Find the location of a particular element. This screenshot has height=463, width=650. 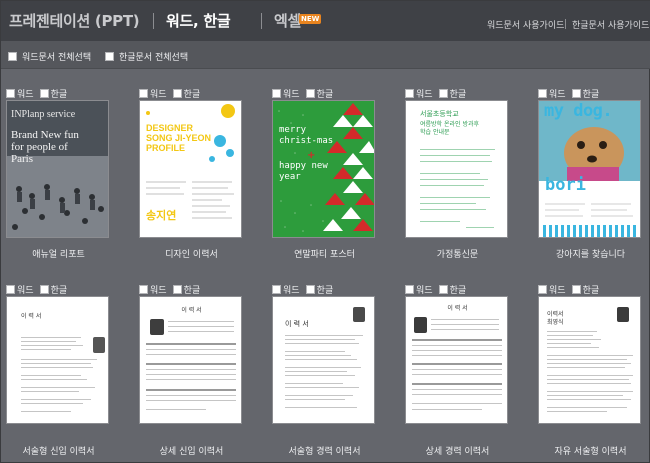

thumbnail-resume-3: 이 력 서 is located at coordinates (323, 360).